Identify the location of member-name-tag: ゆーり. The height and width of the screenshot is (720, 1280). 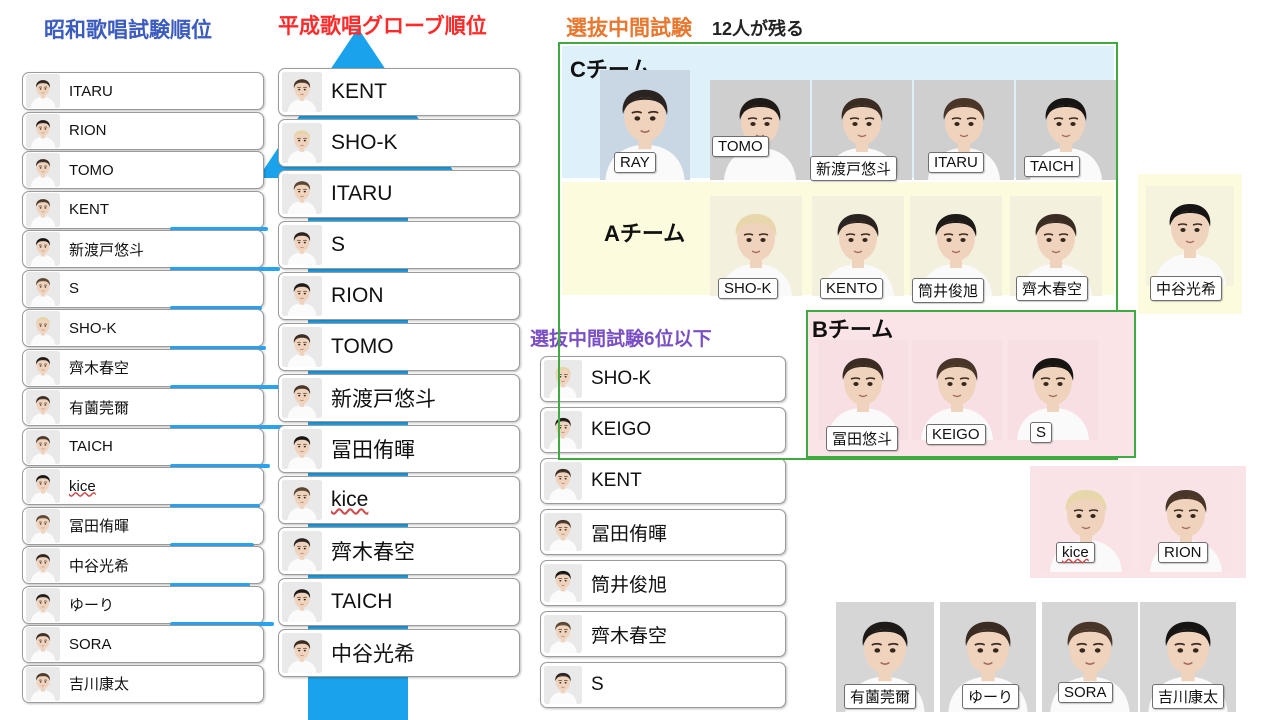
(991, 696).